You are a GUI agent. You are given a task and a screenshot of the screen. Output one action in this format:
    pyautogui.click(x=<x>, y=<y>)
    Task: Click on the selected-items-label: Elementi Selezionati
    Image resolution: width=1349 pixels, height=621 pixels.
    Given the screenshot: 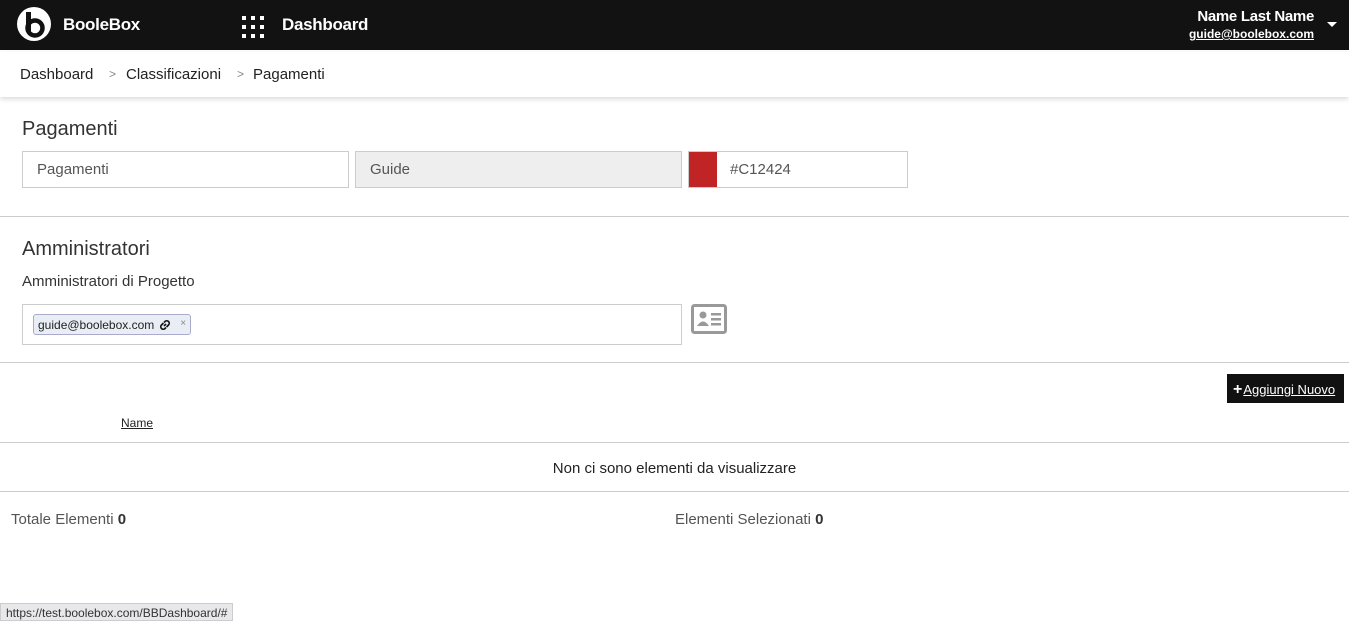 What is the action you would take?
    pyautogui.click(x=743, y=519)
    